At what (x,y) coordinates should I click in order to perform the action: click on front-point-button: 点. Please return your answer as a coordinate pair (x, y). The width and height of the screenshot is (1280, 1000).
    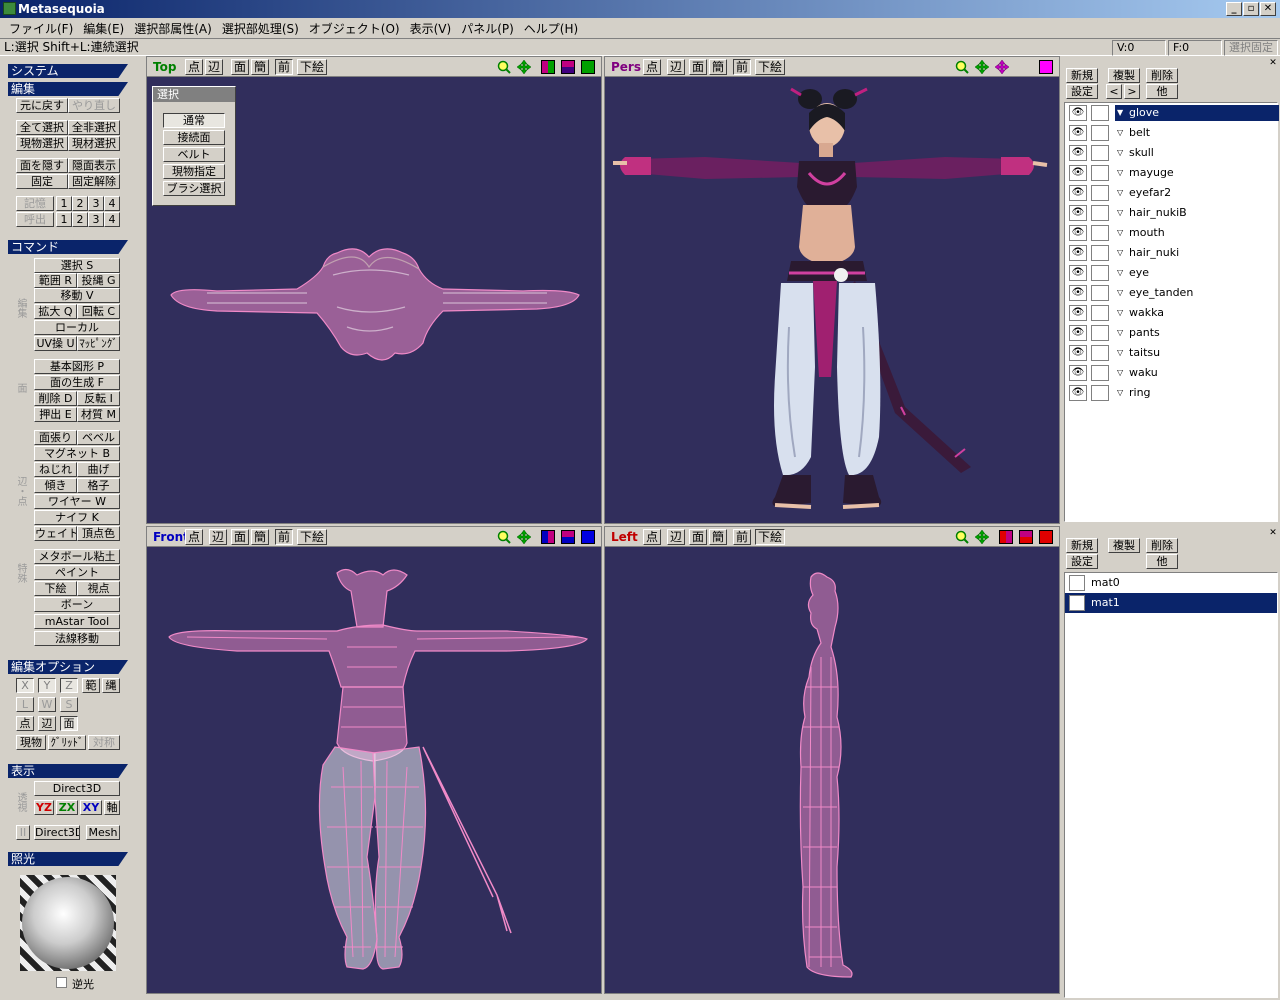
    Looking at the image, I should click on (194, 537).